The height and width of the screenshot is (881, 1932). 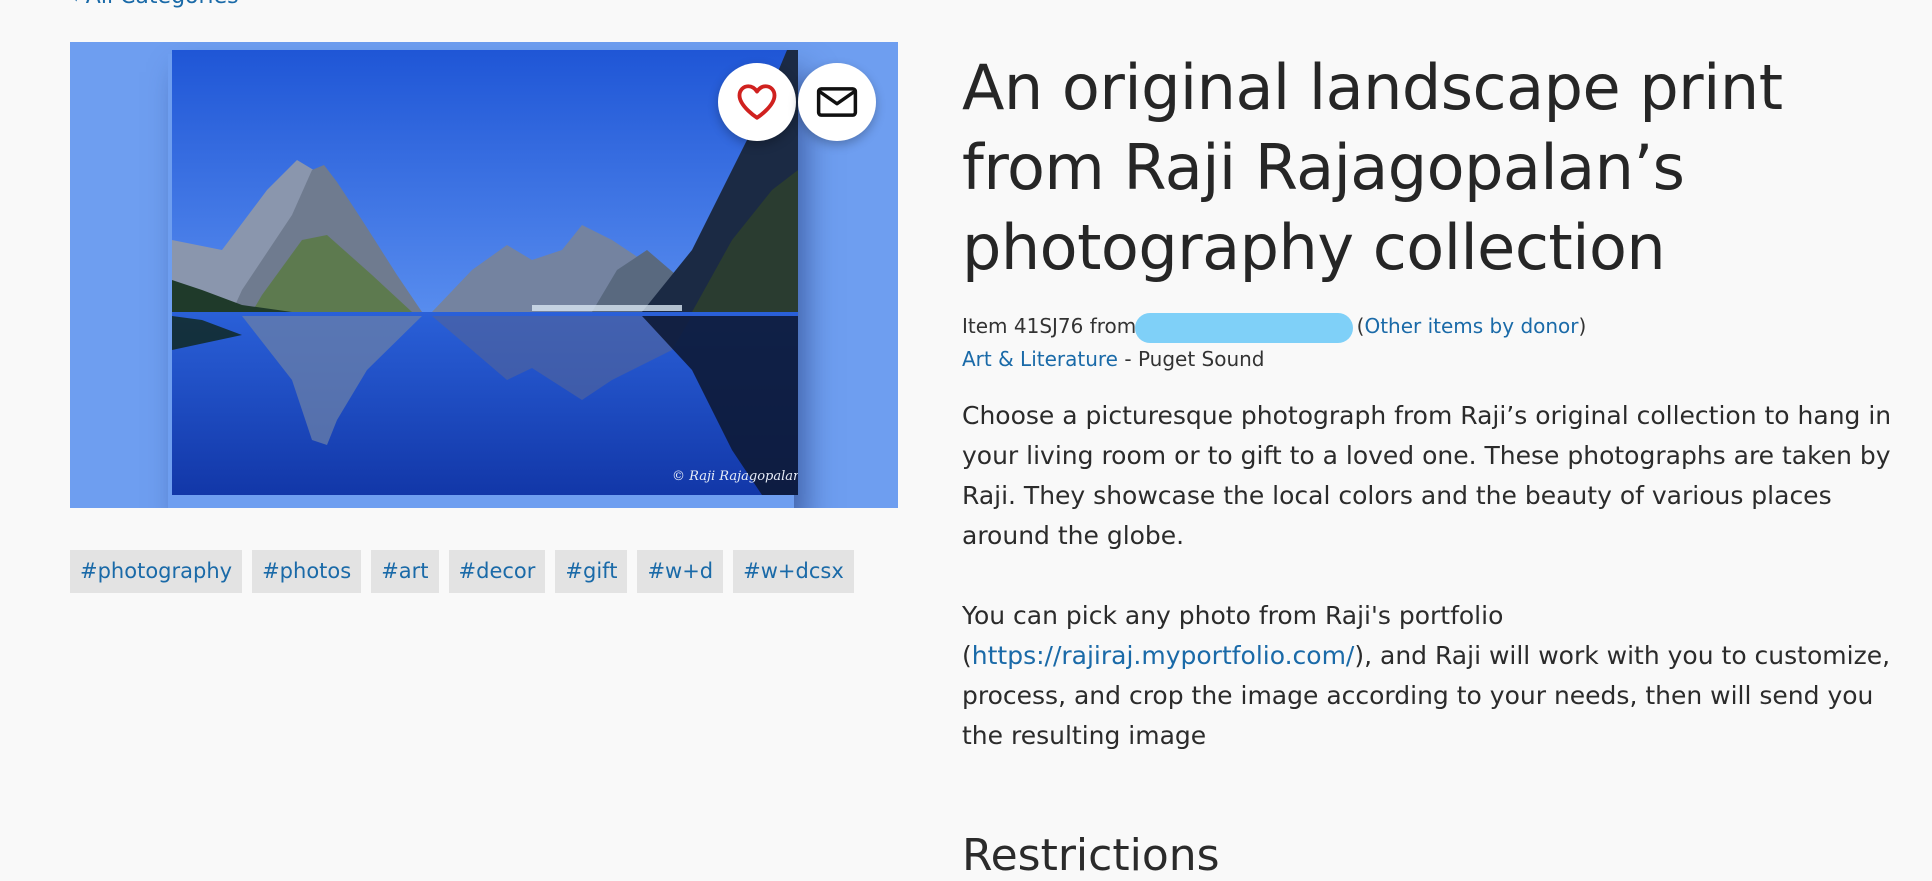 What do you see at coordinates (497, 571) in the screenshot?
I see `tag-decor: #decor` at bounding box center [497, 571].